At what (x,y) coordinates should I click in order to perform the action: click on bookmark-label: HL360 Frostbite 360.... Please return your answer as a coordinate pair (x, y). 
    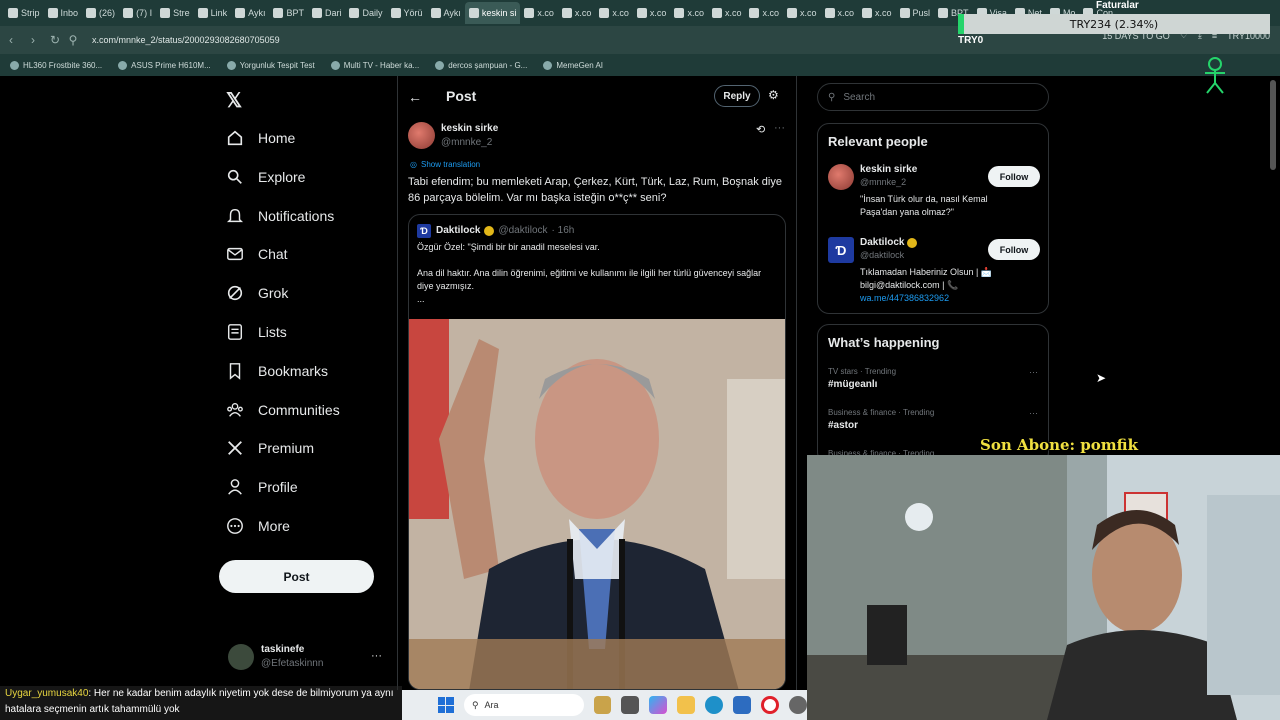
    Looking at the image, I should click on (63, 65).